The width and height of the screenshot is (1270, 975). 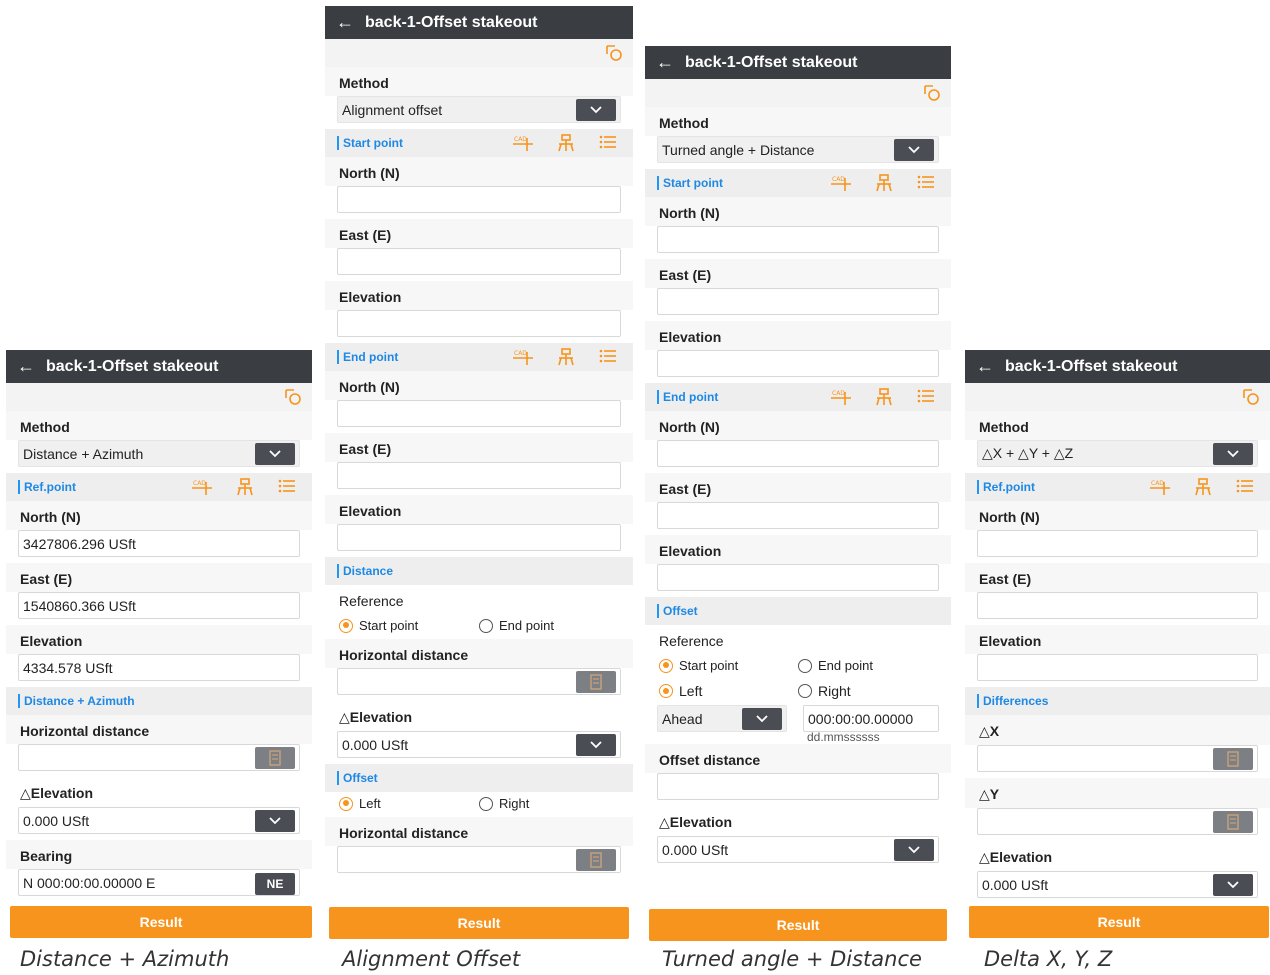 I want to click on section-title: End point, so click(x=691, y=397).